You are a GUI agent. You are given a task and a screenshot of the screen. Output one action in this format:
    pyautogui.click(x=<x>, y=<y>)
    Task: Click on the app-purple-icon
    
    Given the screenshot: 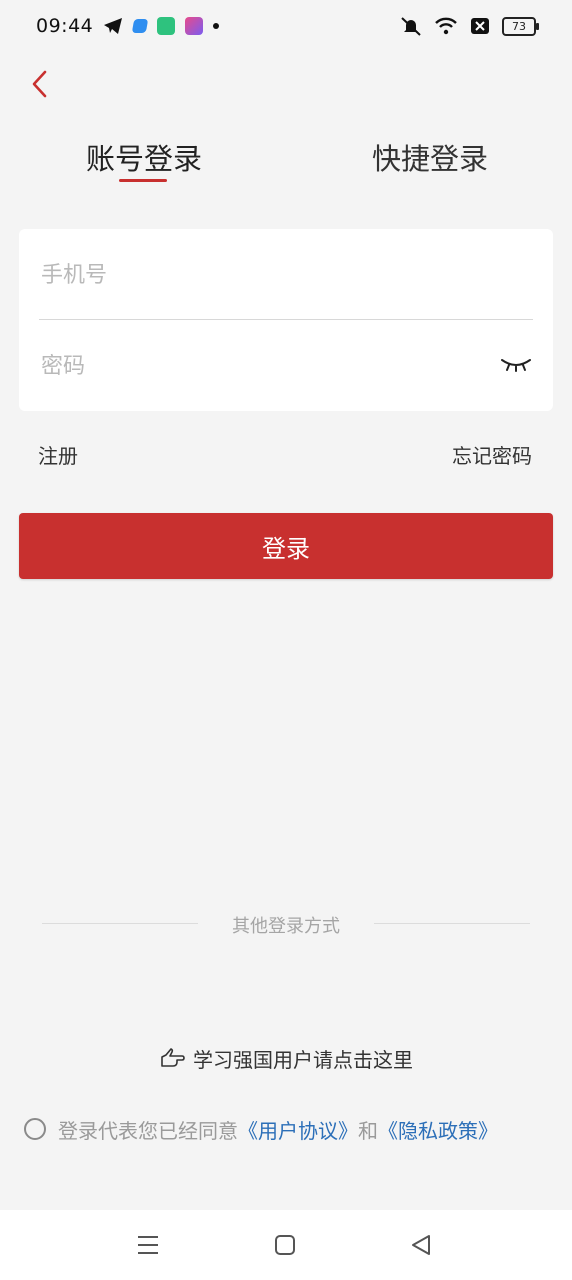 What is the action you would take?
    pyautogui.click(x=194, y=26)
    